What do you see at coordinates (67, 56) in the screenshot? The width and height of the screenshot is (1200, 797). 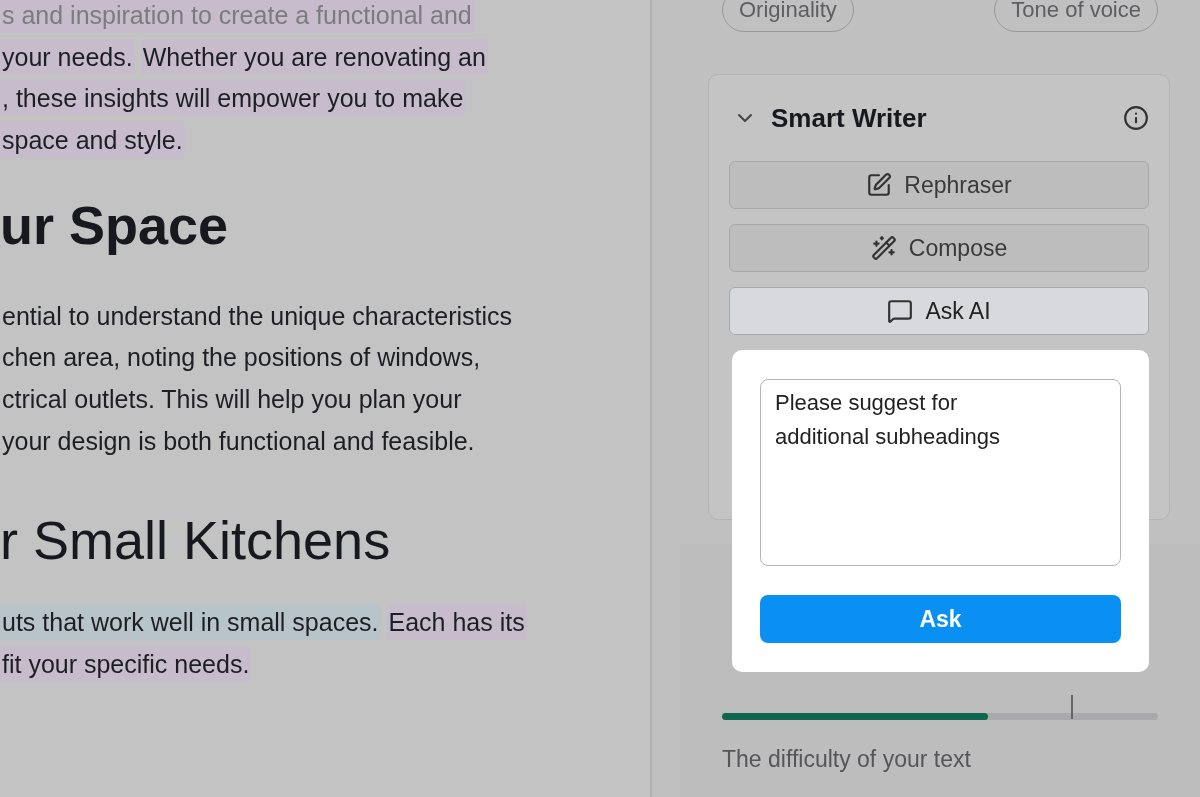 I see `highlighted-text: your needs.` at bounding box center [67, 56].